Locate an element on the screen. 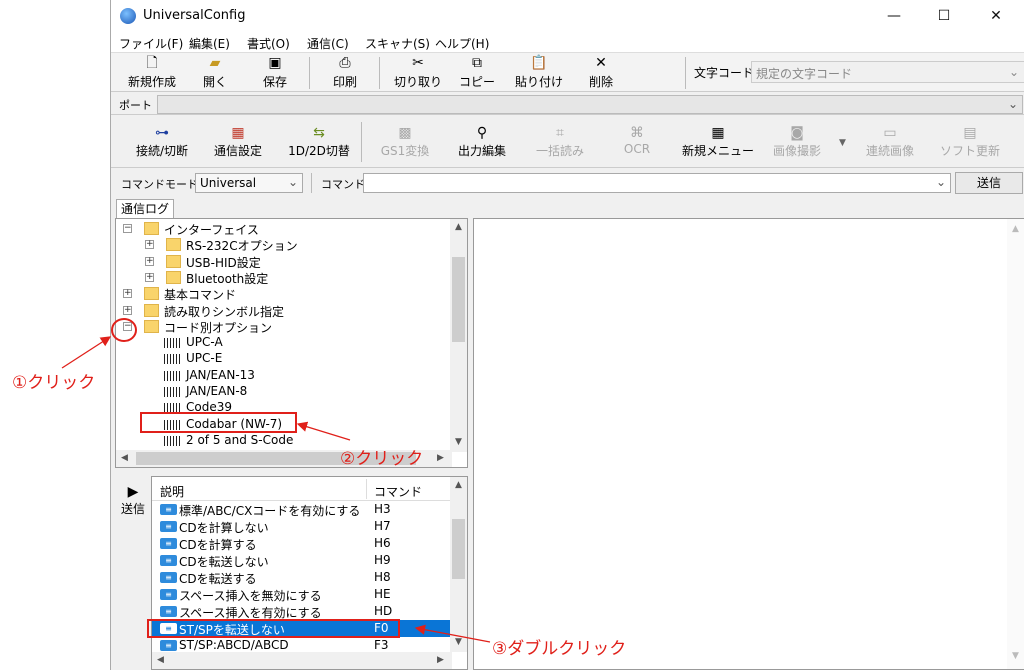 Image resolution: width=1024 pixels, height=670 pixels. annotation-step1: ①クリック is located at coordinates (54, 383).